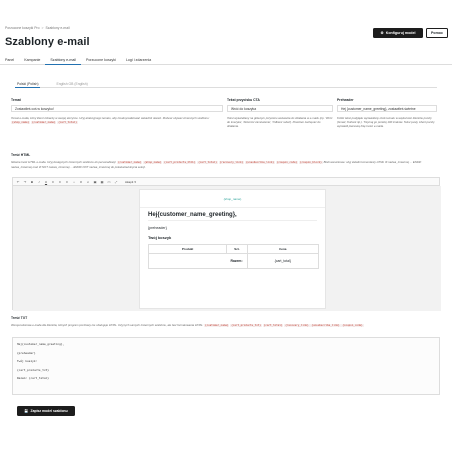  I want to click on format-select-value: Akapit, so click(129, 181).